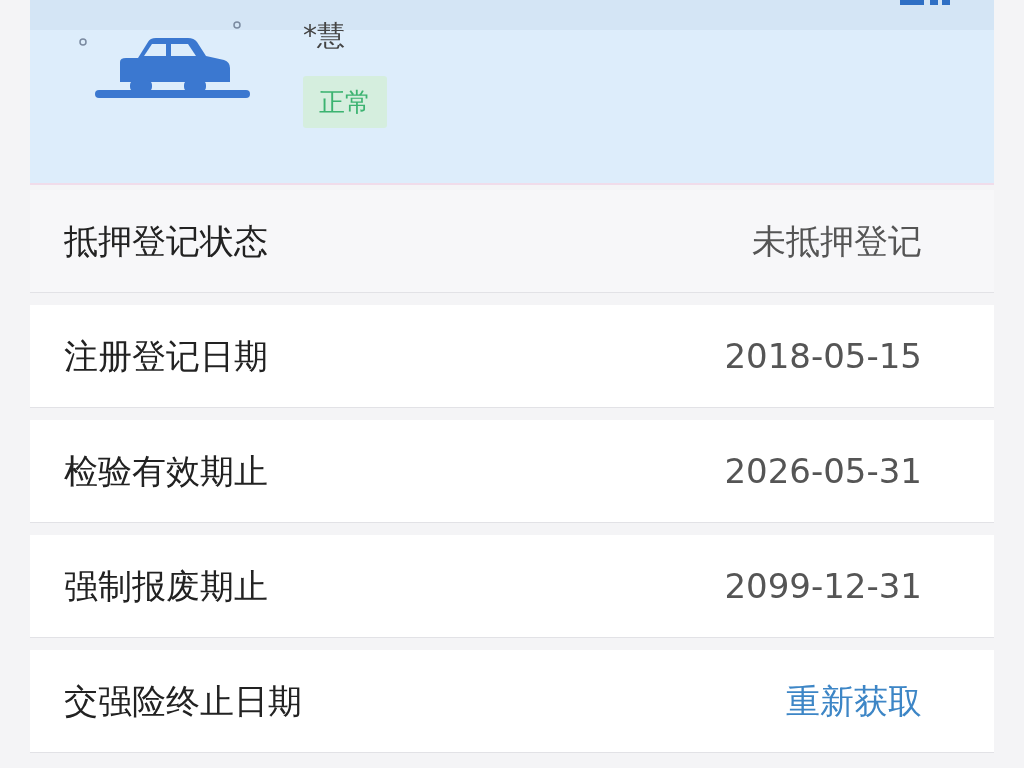  I want to click on field-label: 交强险终止日期, so click(183, 701).